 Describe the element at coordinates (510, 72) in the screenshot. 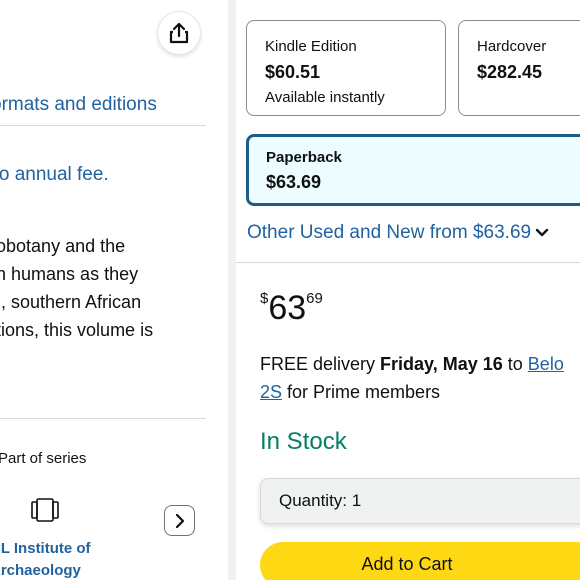

I see `format-price: $282.45` at that location.